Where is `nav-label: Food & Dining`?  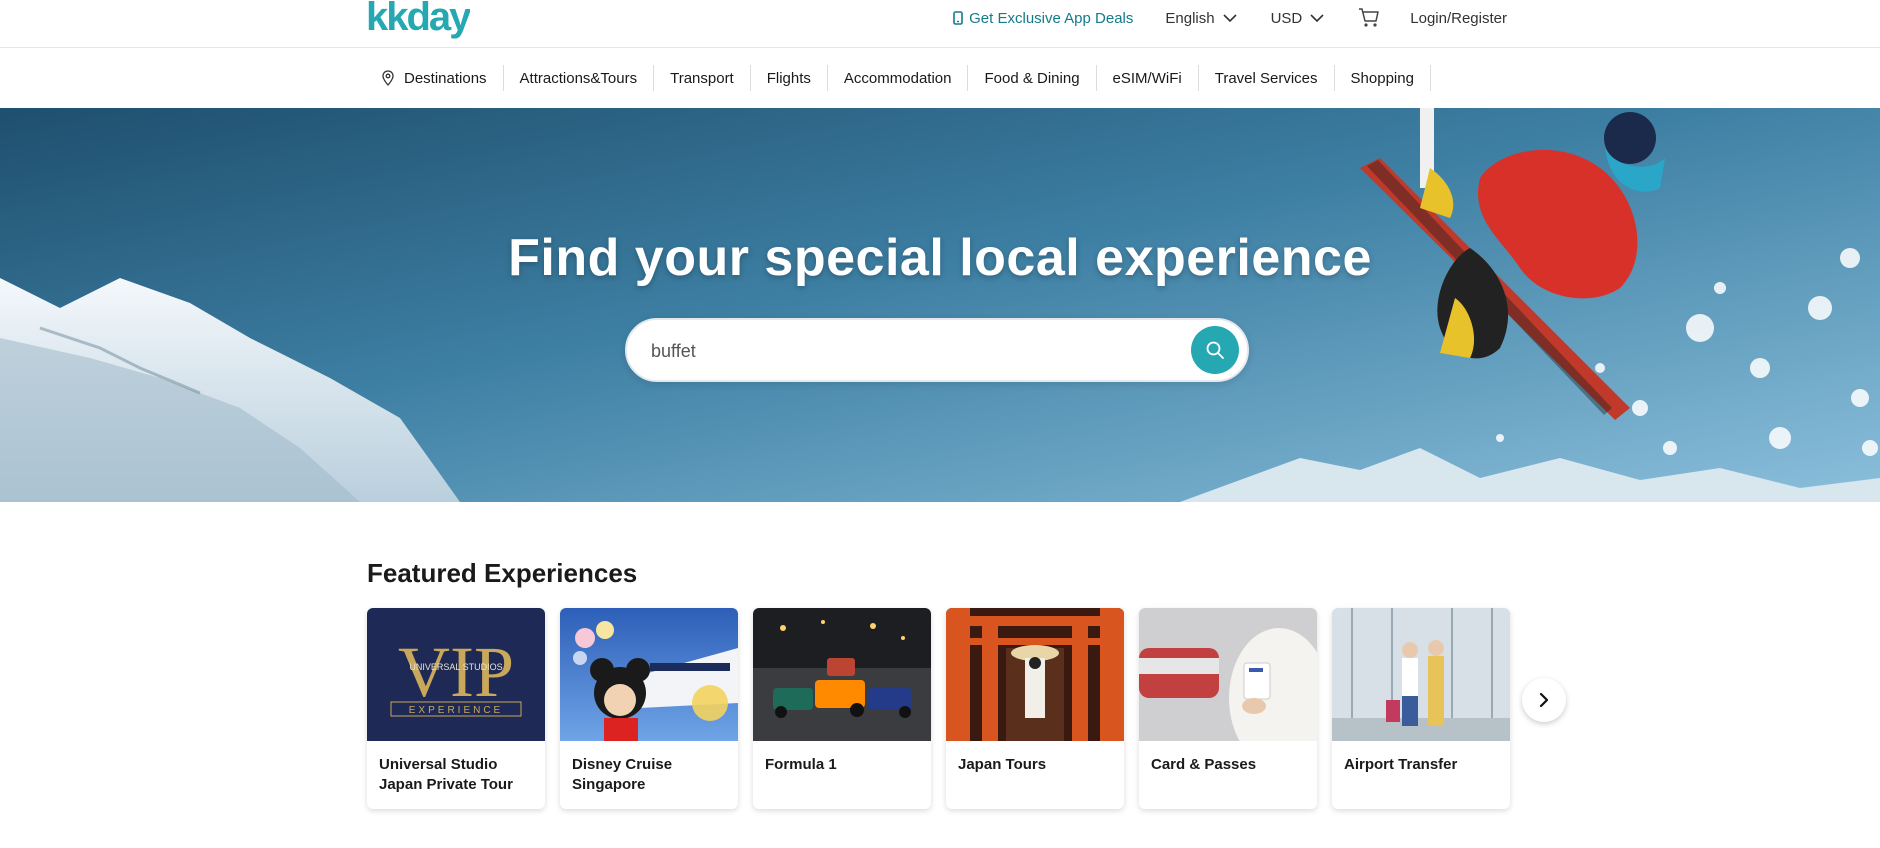
nav-label: Food & Dining is located at coordinates (1032, 78).